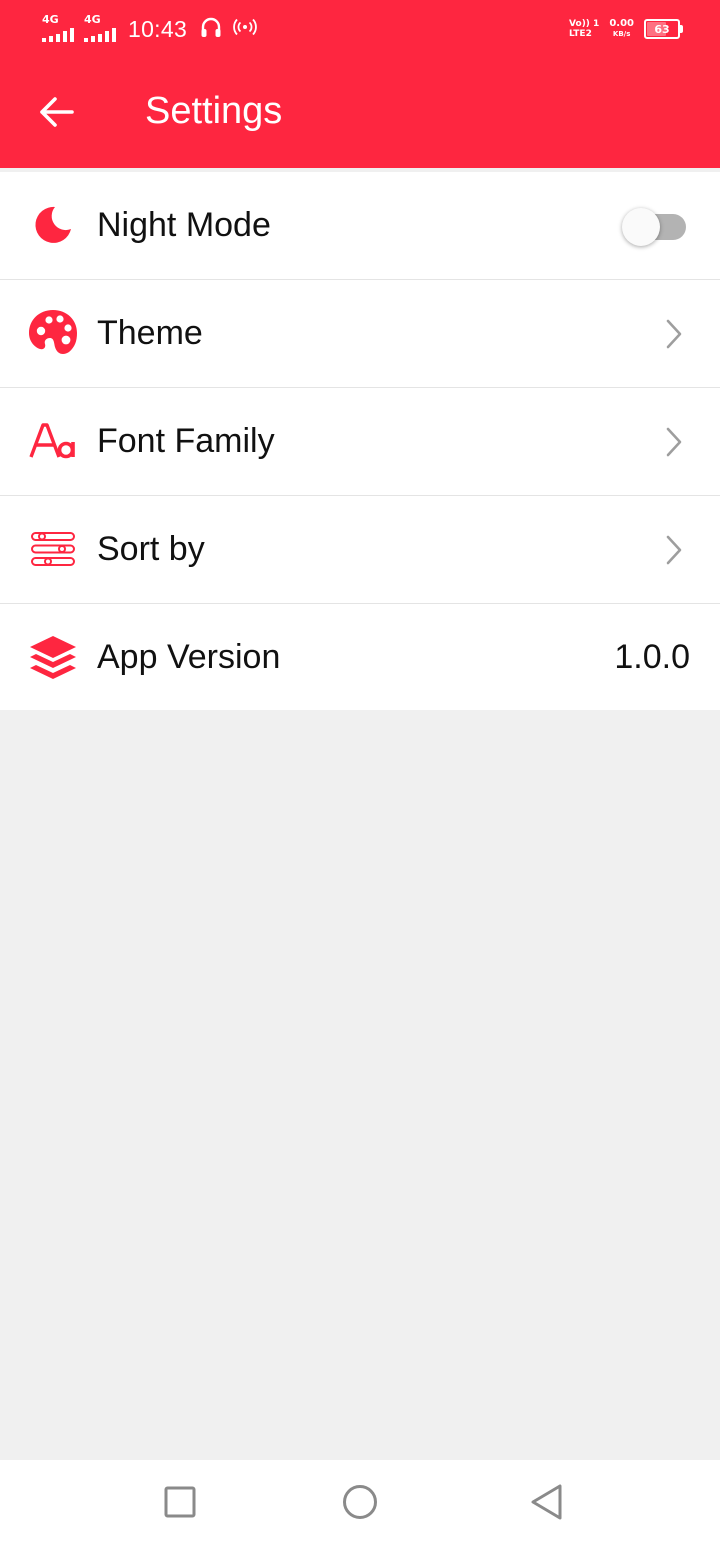 The height and width of the screenshot is (1544, 720). What do you see at coordinates (360, 550) in the screenshot?
I see `settings-item-sort-by: Sort by` at bounding box center [360, 550].